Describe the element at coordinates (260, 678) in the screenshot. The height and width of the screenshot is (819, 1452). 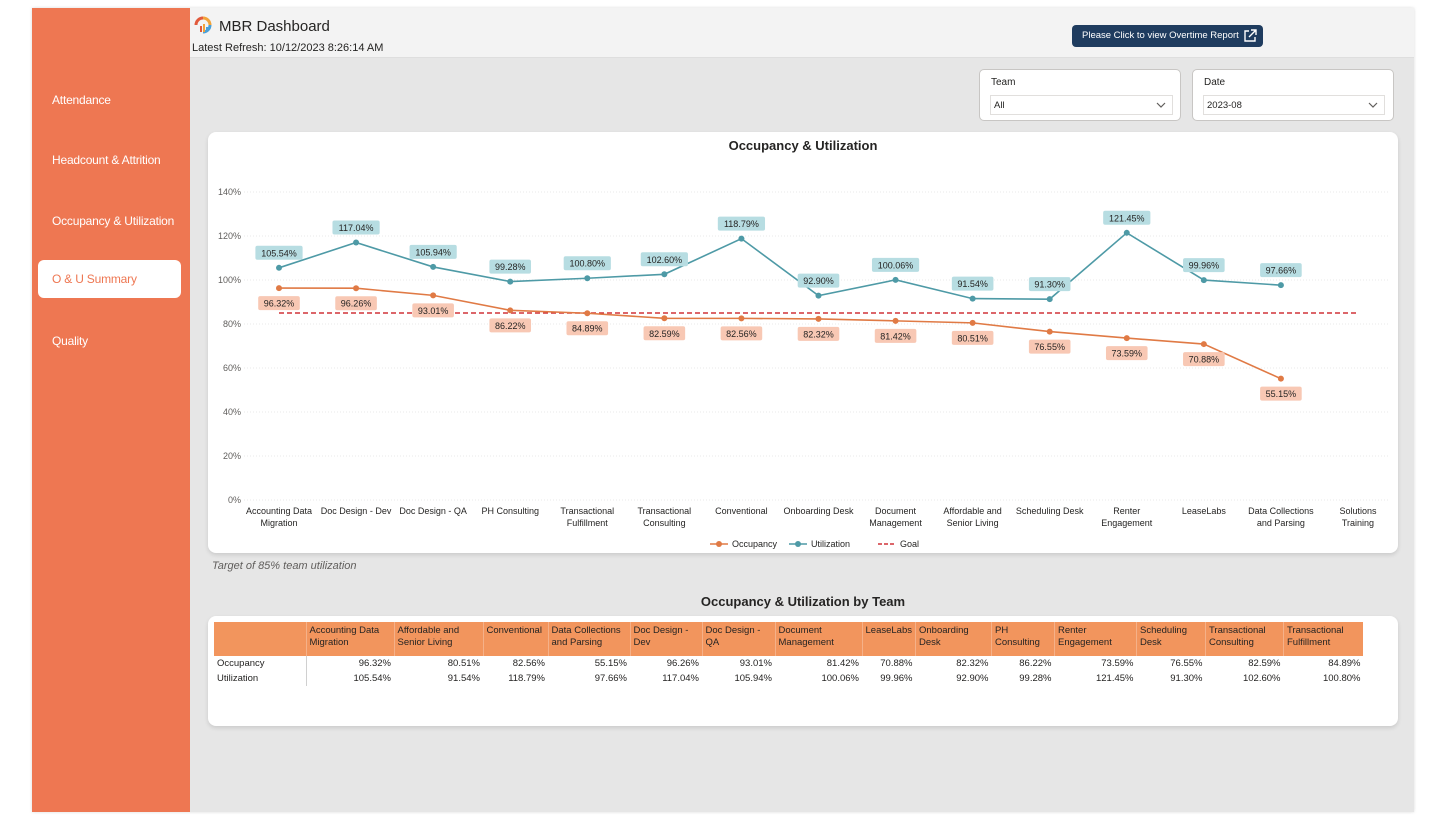
I see `row-header: Utilization` at that location.